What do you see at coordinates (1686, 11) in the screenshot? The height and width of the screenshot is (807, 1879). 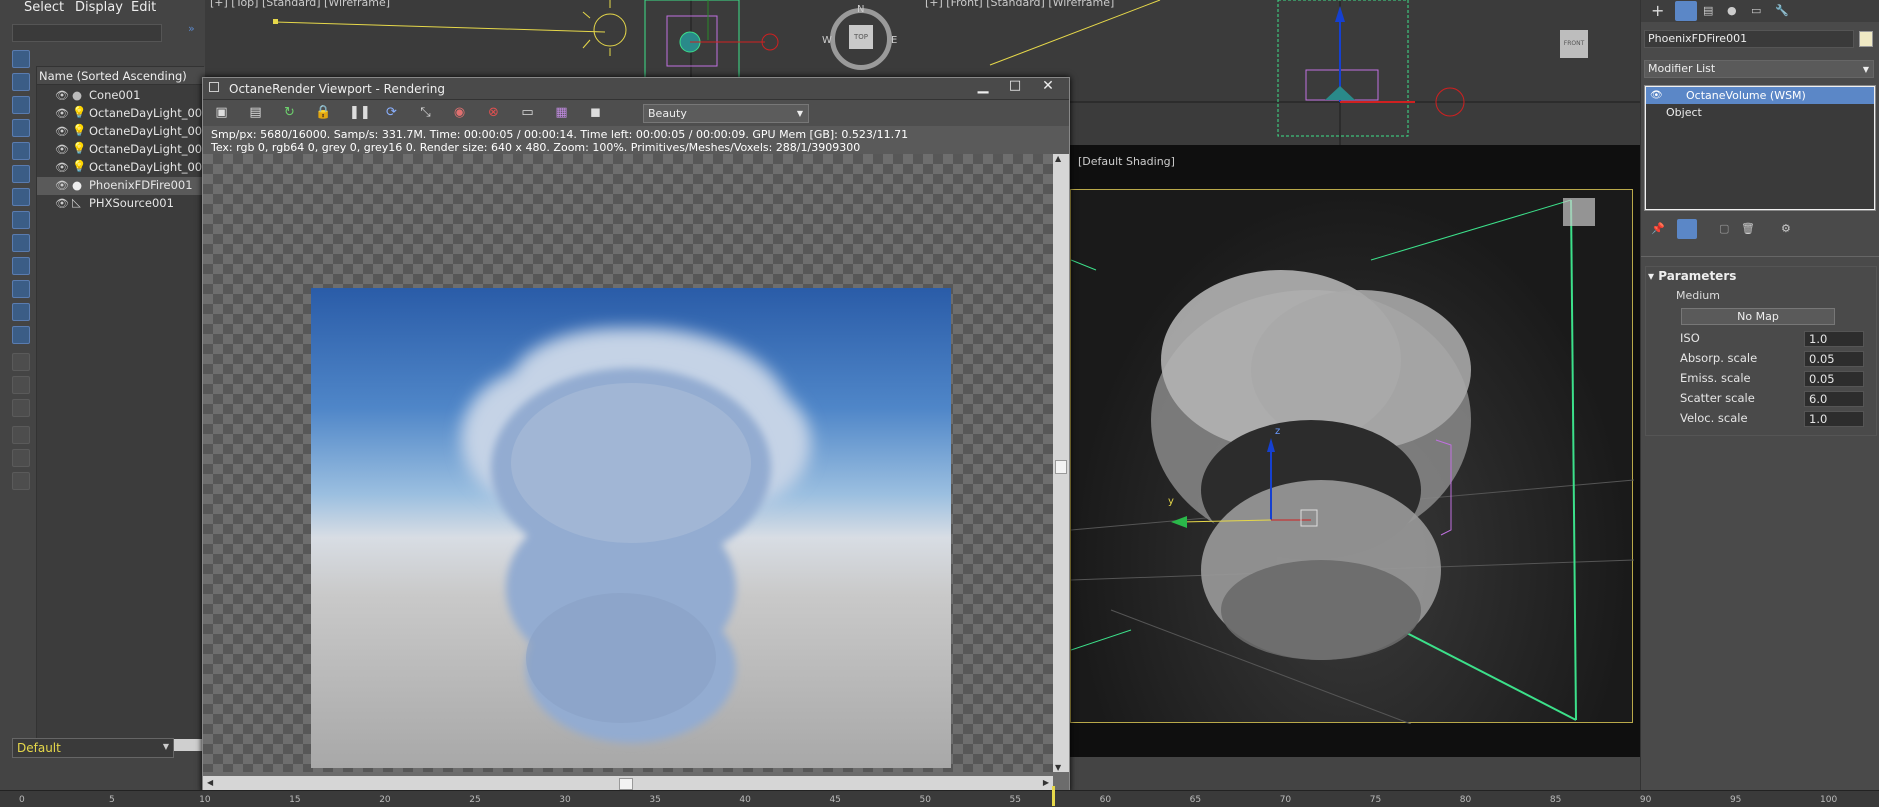 I see `modify-tab-icon` at bounding box center [1686, 11].